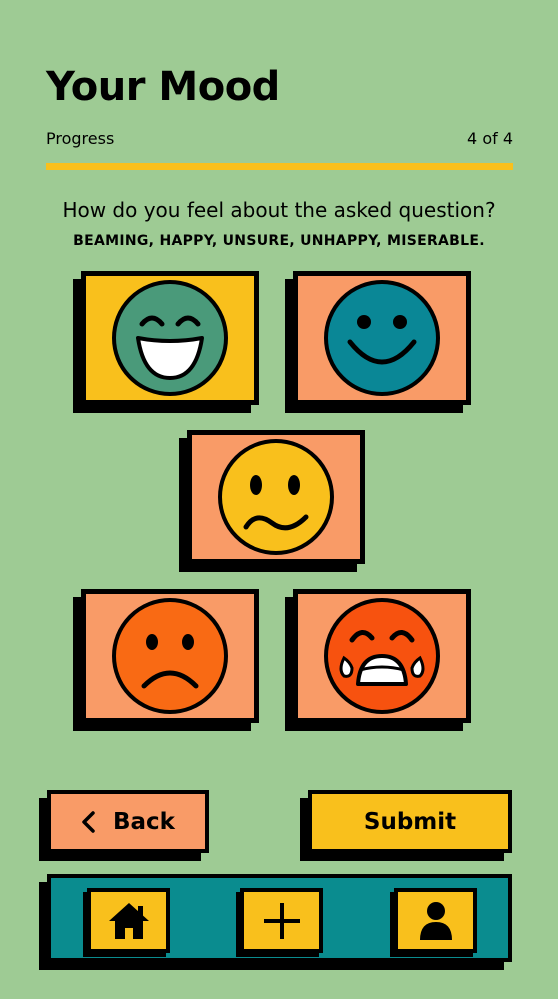 The width and height of the screenshot is (558, 999). I want to click on home-icon, so click(128, 920).